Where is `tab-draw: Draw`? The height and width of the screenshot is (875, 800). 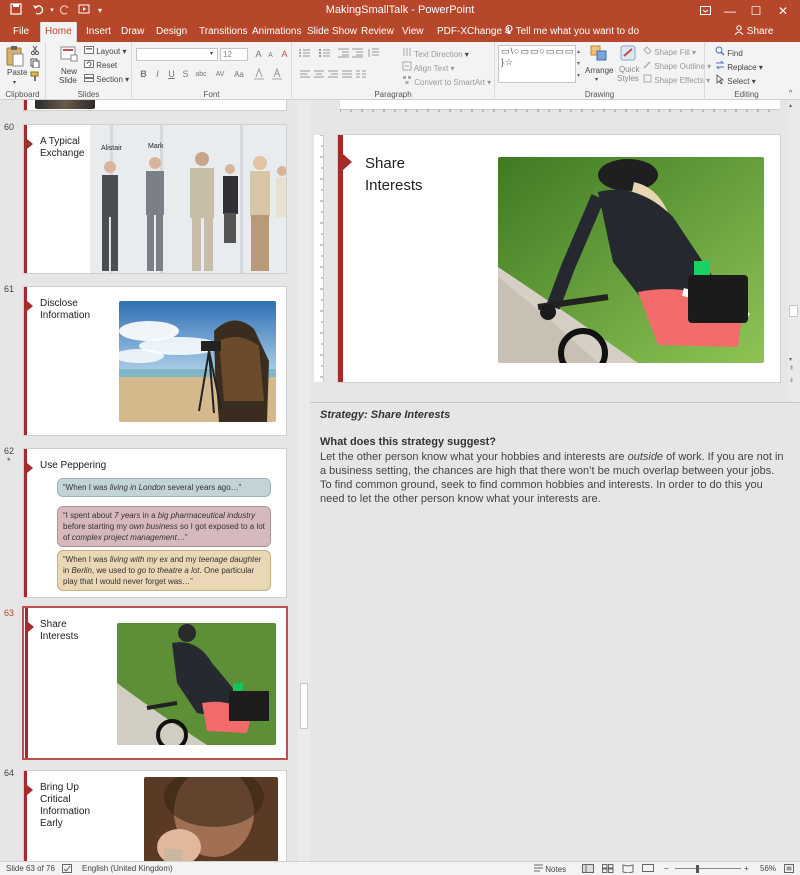 tab-draw: Draw is located at coordinates (132, 32).